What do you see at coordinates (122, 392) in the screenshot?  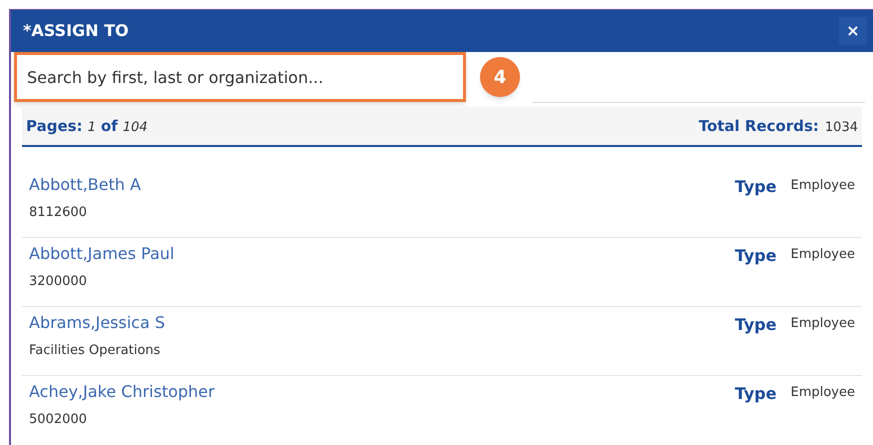 I see `record-name-link: Achey,Jake Christopher` at bounding box center [122, 392].